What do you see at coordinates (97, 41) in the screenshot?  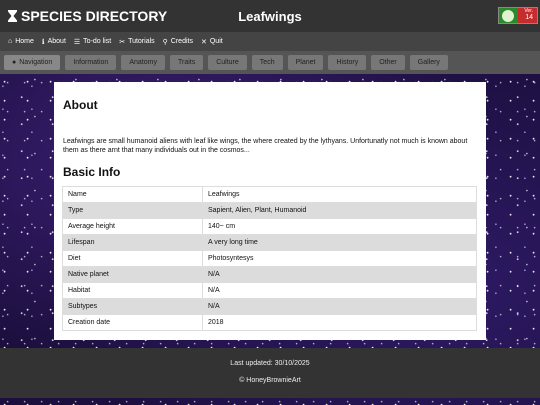 I see `menu-item-label: To-do list` at bounding box center [97, 41].